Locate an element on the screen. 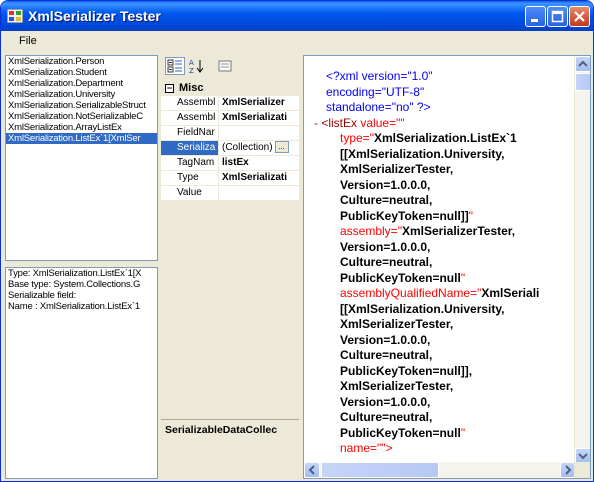 This screenshot has height=482, width=594. maximize-icon is located at coordinates (557, 16).